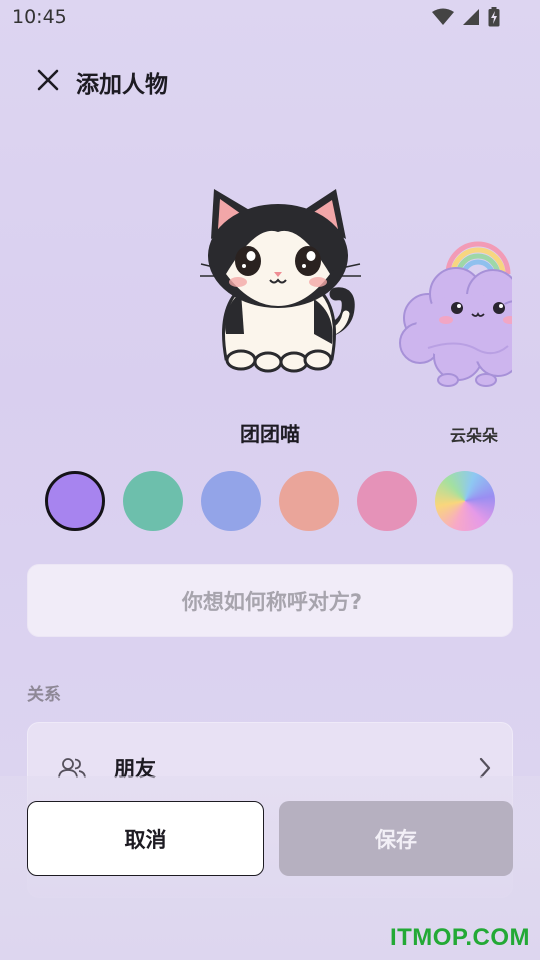 This screenshot has height=960, width=540. I want to click on nickname-field, so click(271, 601).